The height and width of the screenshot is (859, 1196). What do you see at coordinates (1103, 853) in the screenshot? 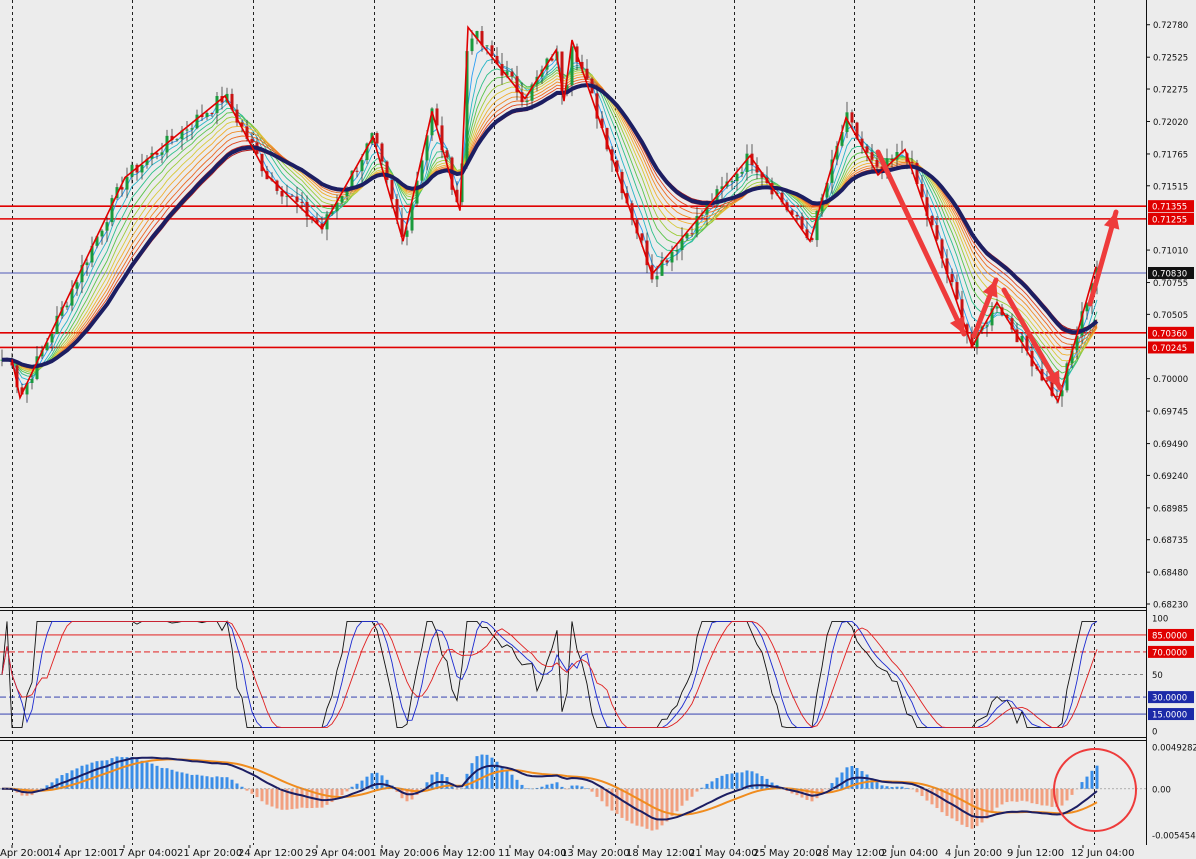
I see `x-tick-label: 12 Jun 04:00` at bounding box center [1103, 853].